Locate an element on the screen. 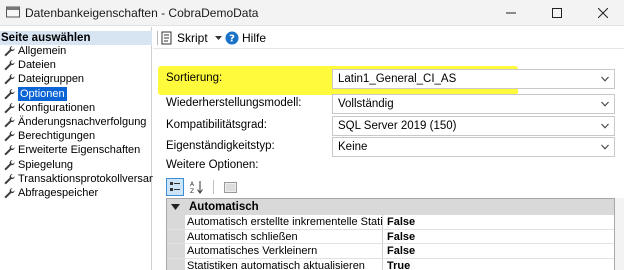  page-item: Spiegelung is located at coordinates (77, 165).